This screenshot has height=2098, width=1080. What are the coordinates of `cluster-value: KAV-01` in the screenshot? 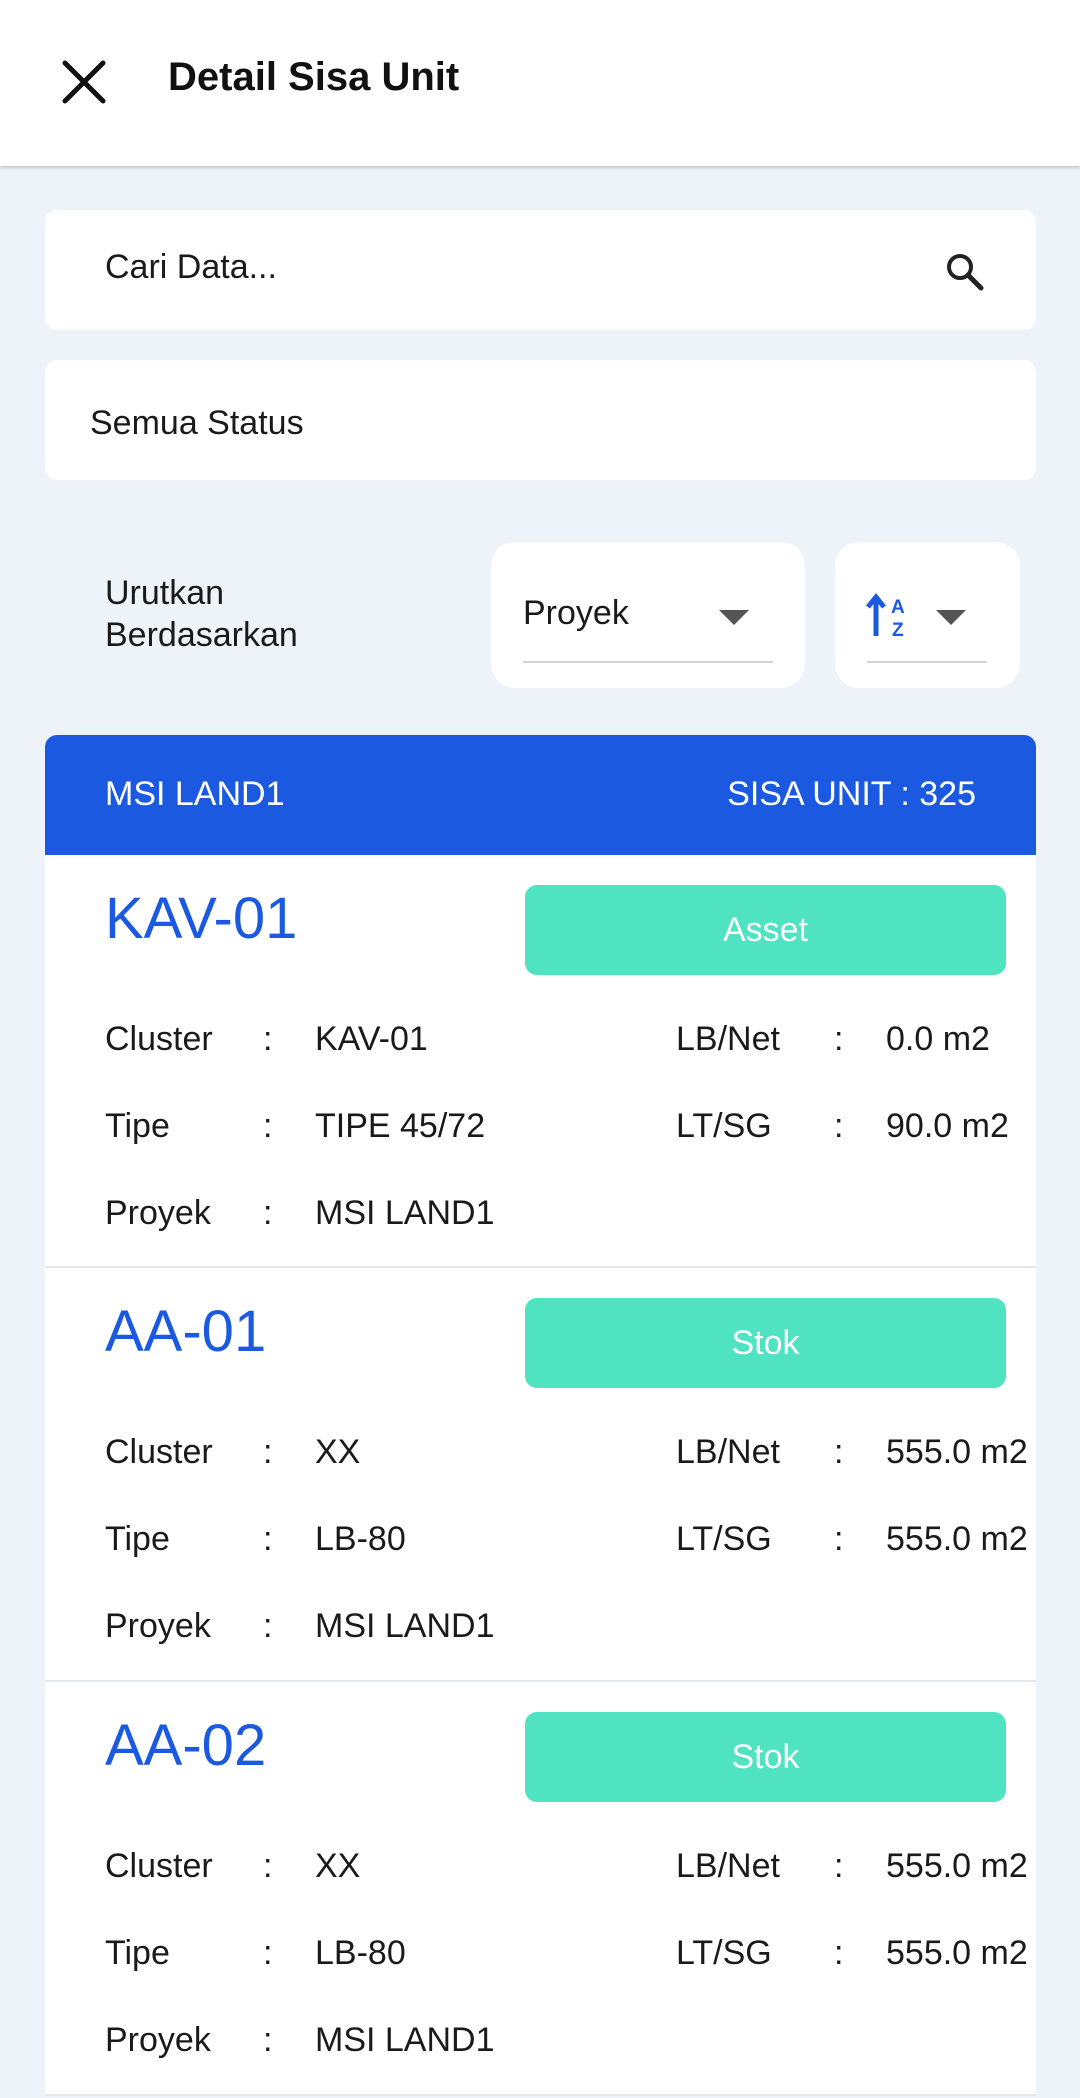 It's located at (371, 1039).